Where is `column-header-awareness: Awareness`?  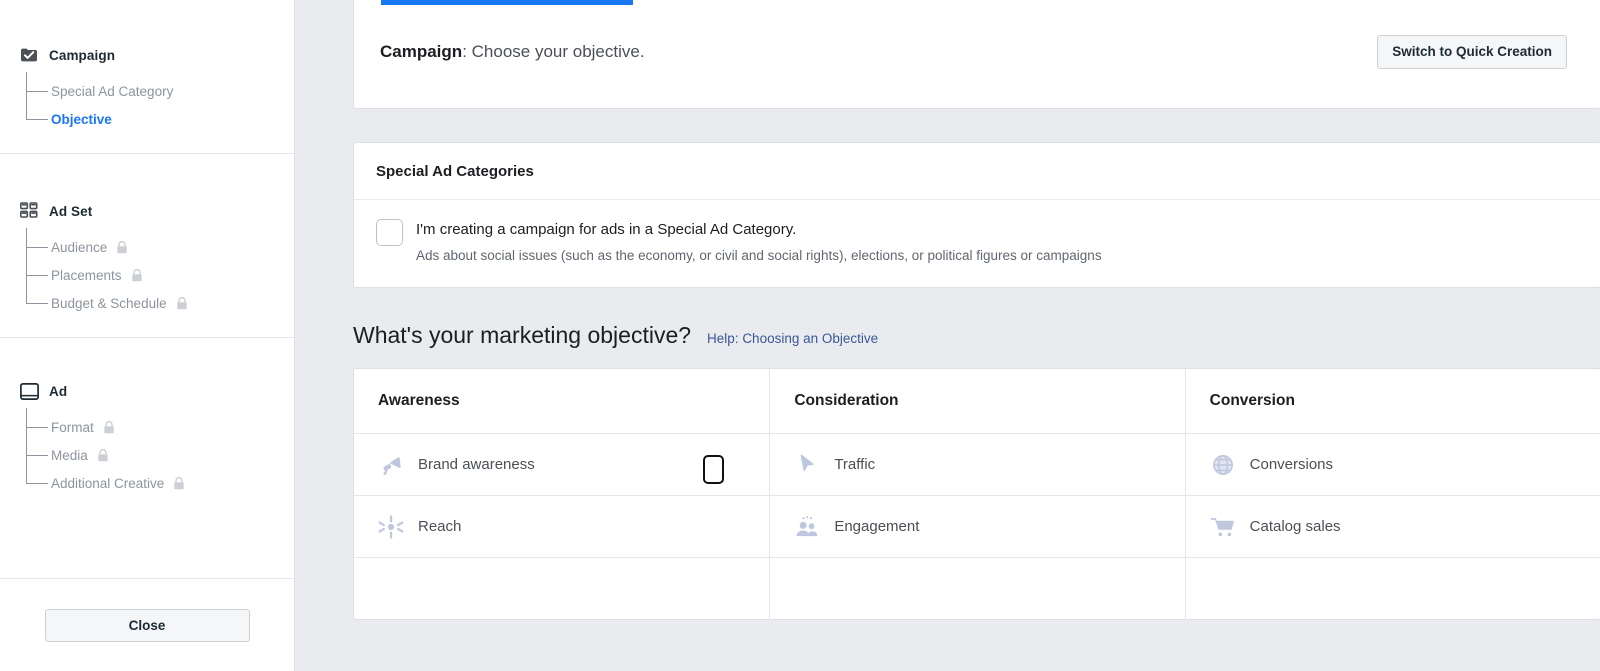
column-header-awareness: Awareness is located at coordinates (561, 401).